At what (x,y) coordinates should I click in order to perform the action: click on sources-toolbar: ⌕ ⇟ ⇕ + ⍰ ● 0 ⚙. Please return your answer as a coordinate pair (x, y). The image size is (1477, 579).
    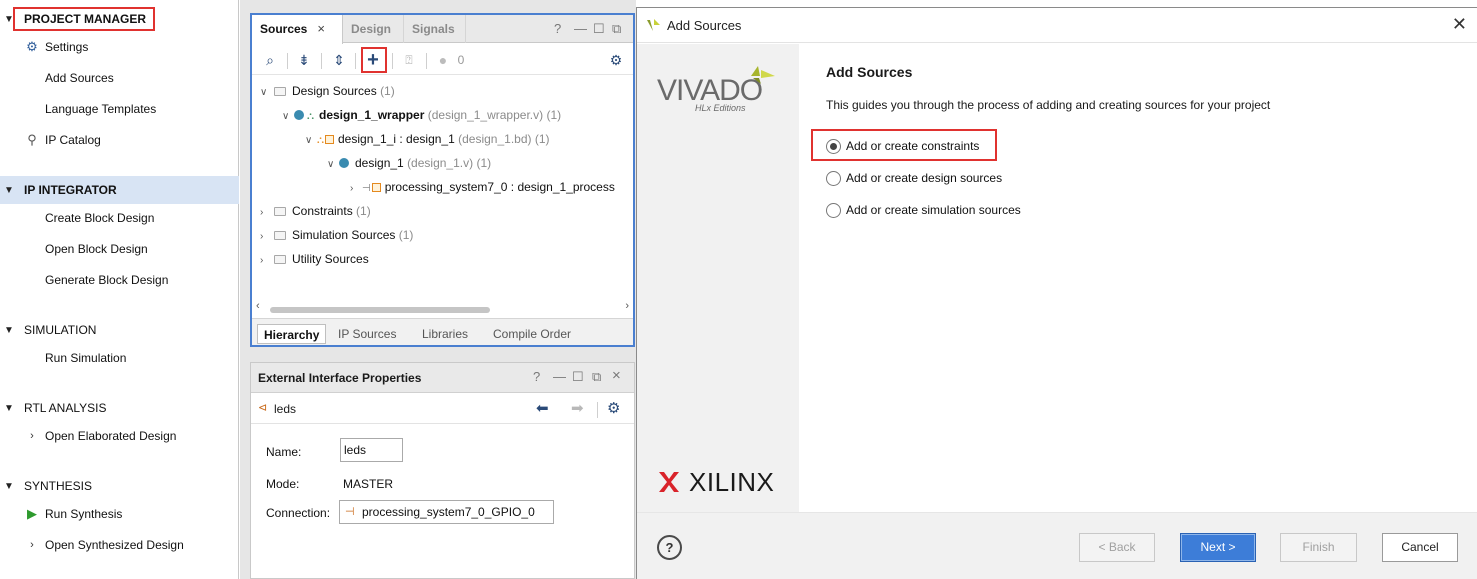
    Looking at the image, I should click on (442, 60).